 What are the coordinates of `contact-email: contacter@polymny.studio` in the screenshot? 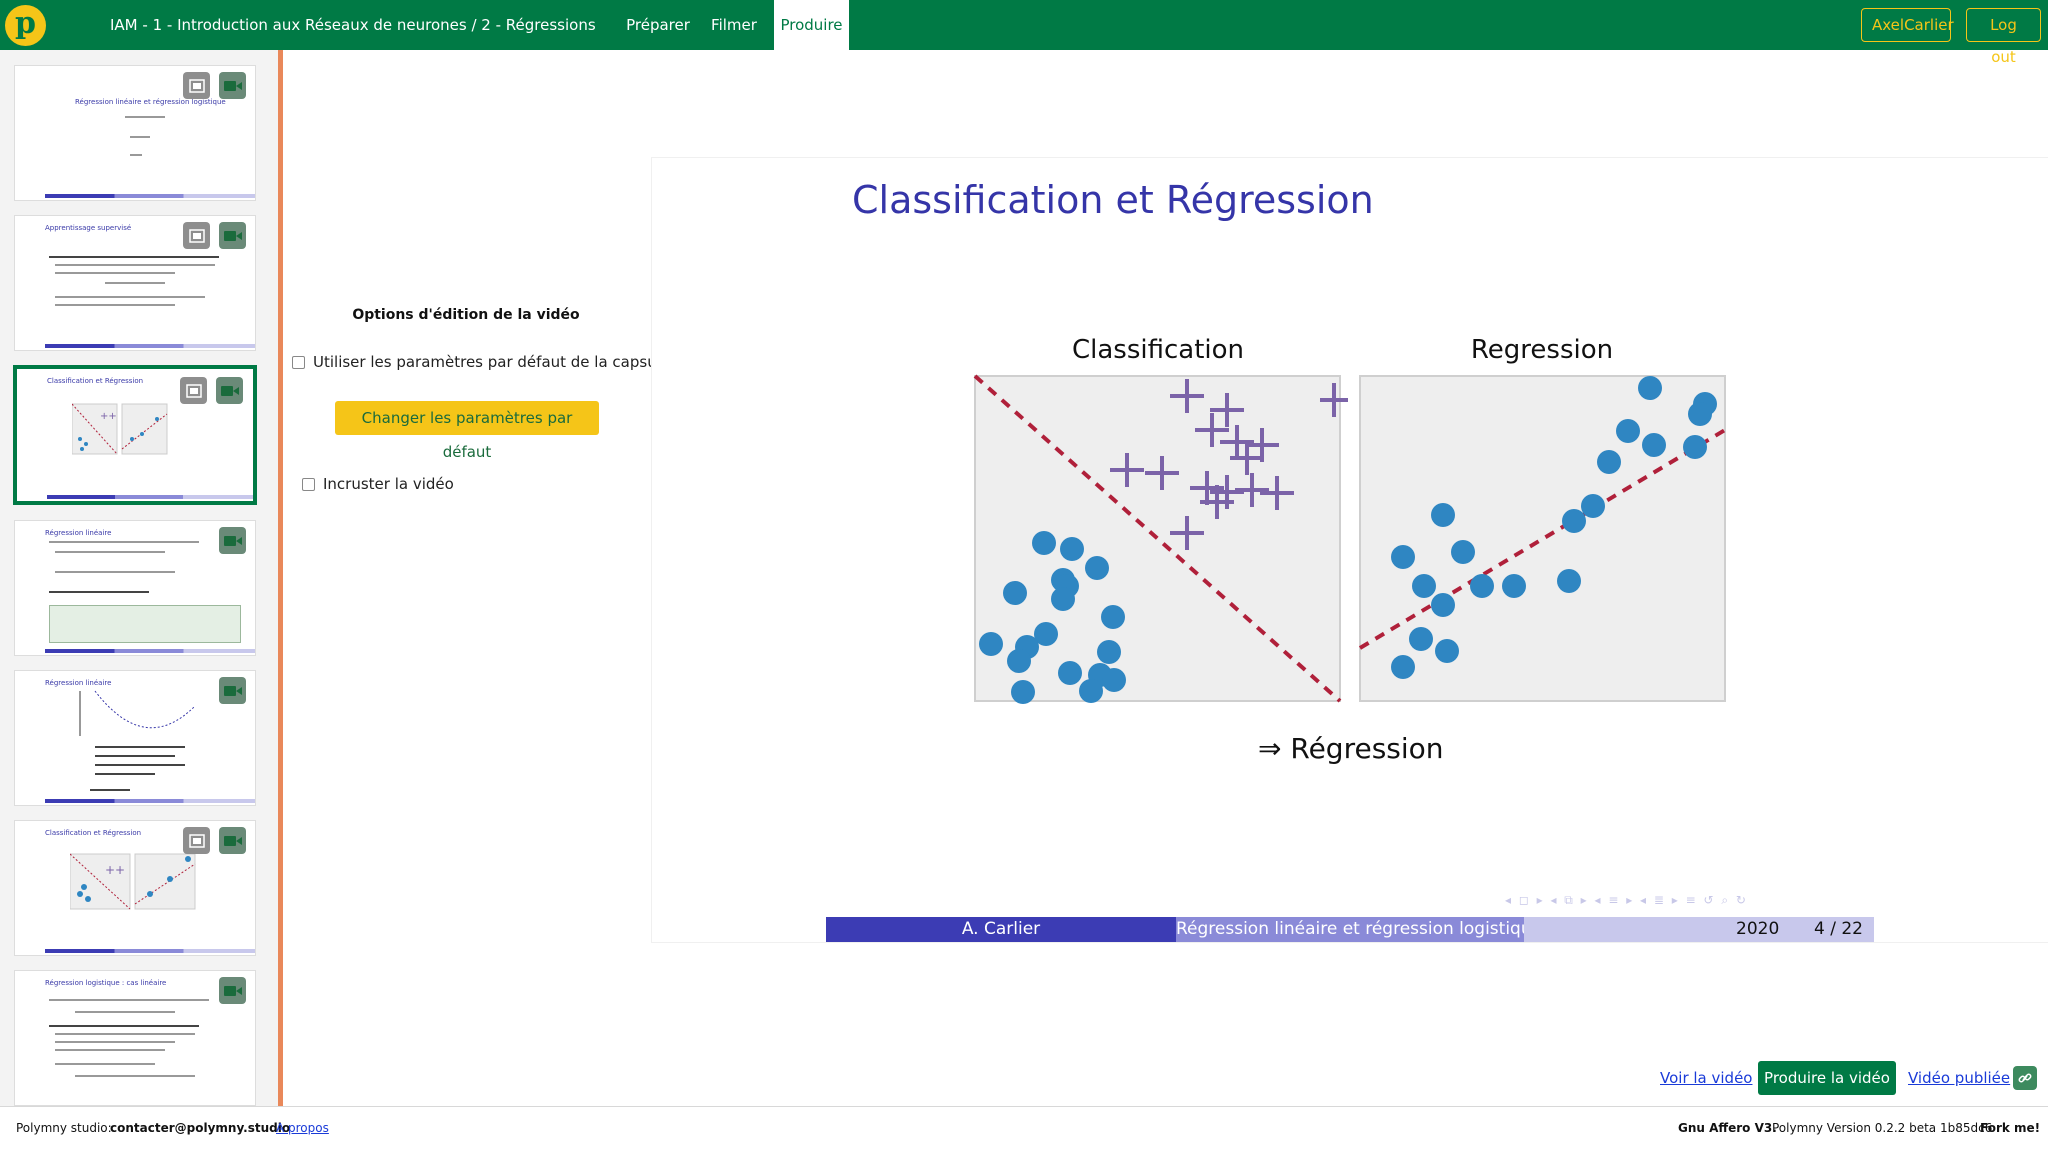 It's located at (200, 1128).